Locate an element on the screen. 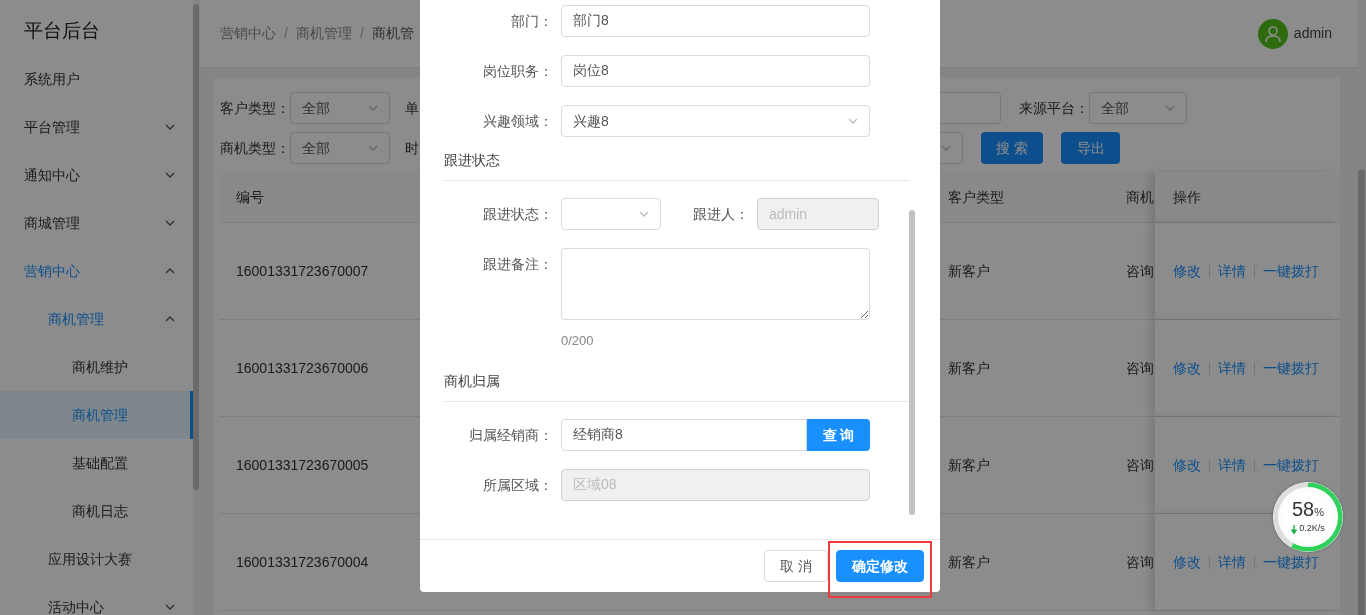  table-cell-text: 16001331723670007 is located at coordinates (302, 271).